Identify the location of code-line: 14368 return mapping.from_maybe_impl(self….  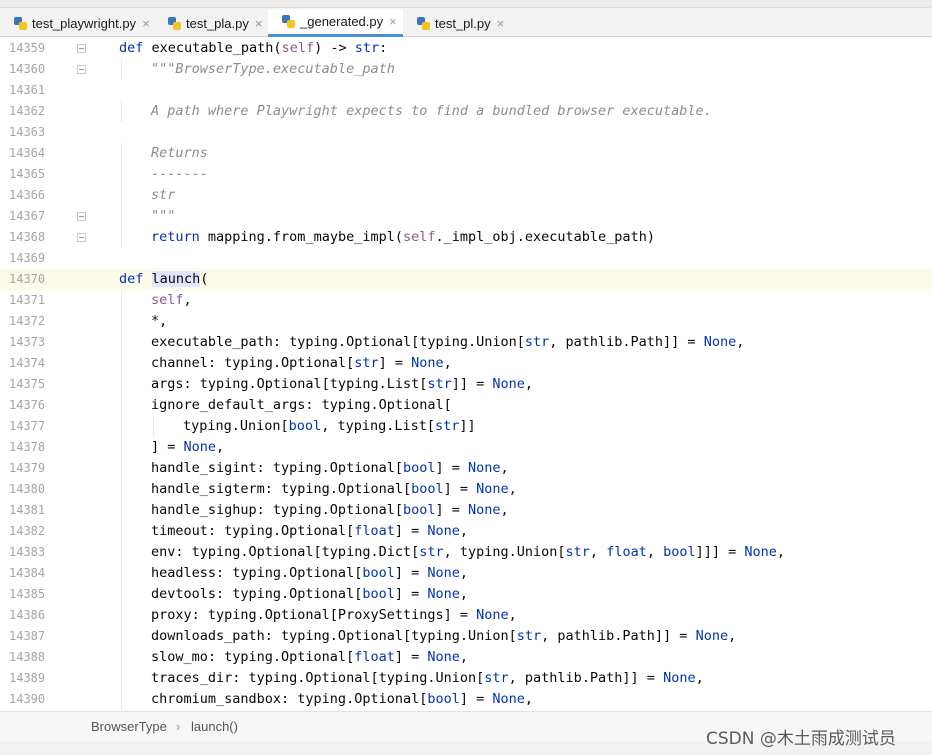
(466, 237).